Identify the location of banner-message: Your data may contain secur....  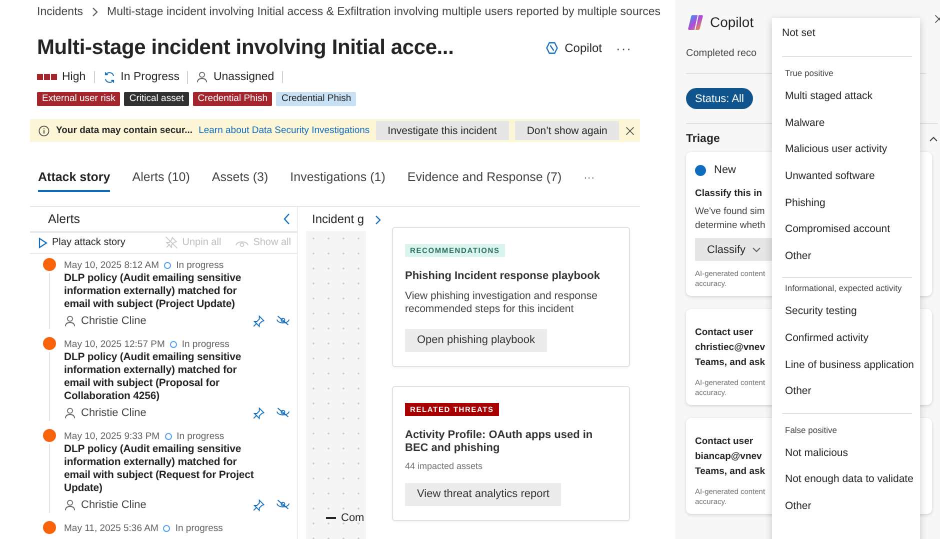
(124, 130).